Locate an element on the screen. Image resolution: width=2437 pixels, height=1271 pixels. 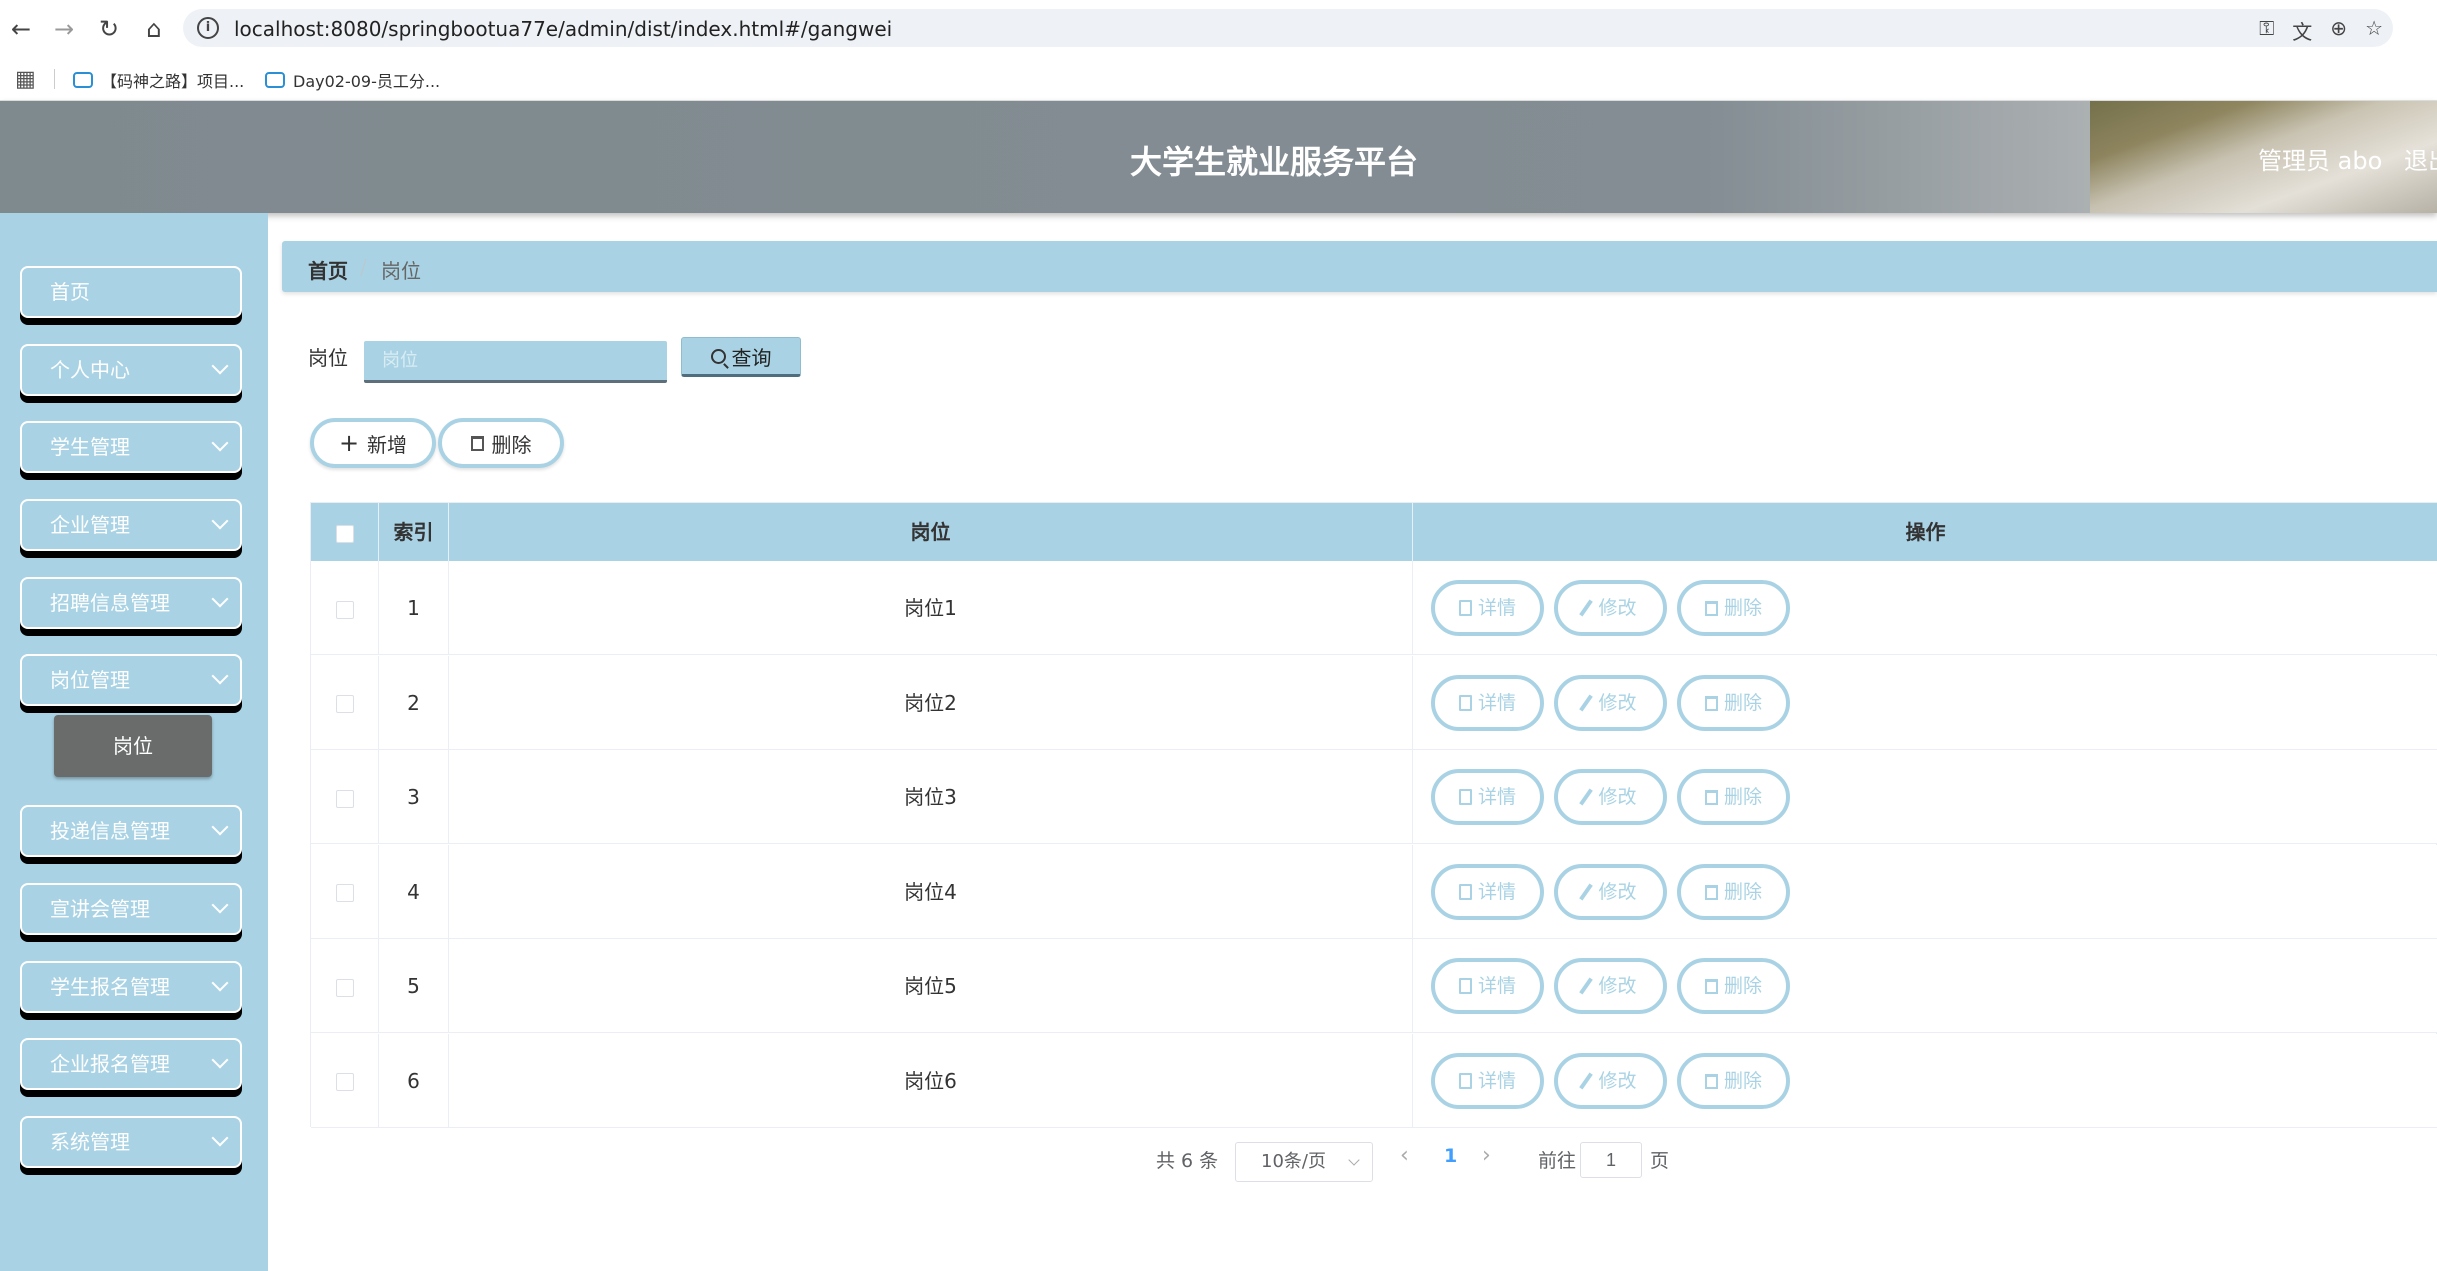
sidebar-item-companies: 企业管理 is located at coordinates (131, 525).